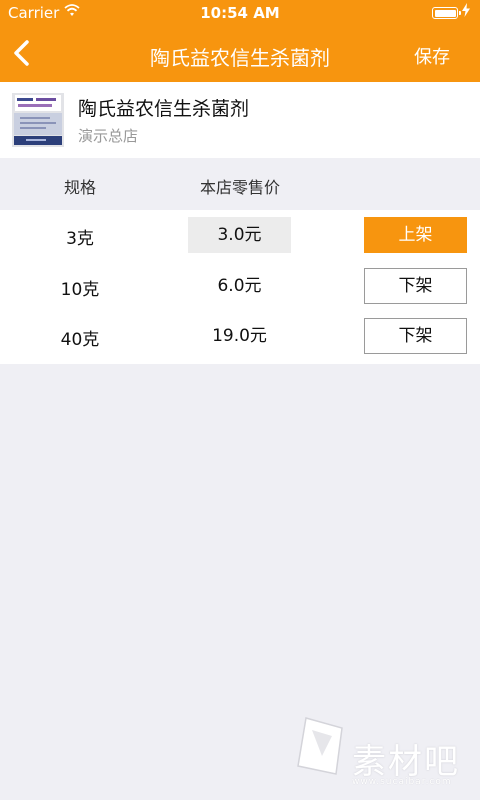 This screenshot has height=800, width=480. I want to click on table-row: 40克 19.0元 下架, so click(240, 336).